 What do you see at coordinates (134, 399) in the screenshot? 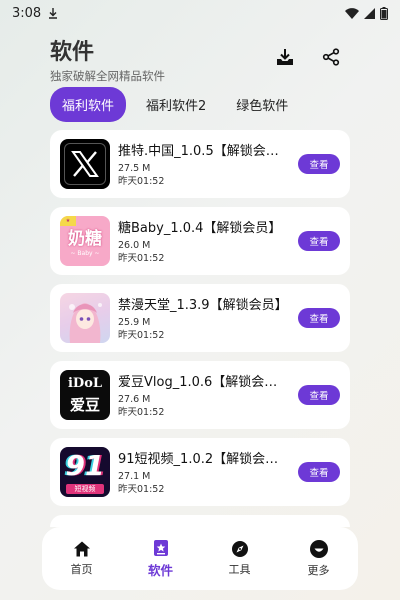
I see `app-size: 27.6 M` at bounding box center [134, 399].